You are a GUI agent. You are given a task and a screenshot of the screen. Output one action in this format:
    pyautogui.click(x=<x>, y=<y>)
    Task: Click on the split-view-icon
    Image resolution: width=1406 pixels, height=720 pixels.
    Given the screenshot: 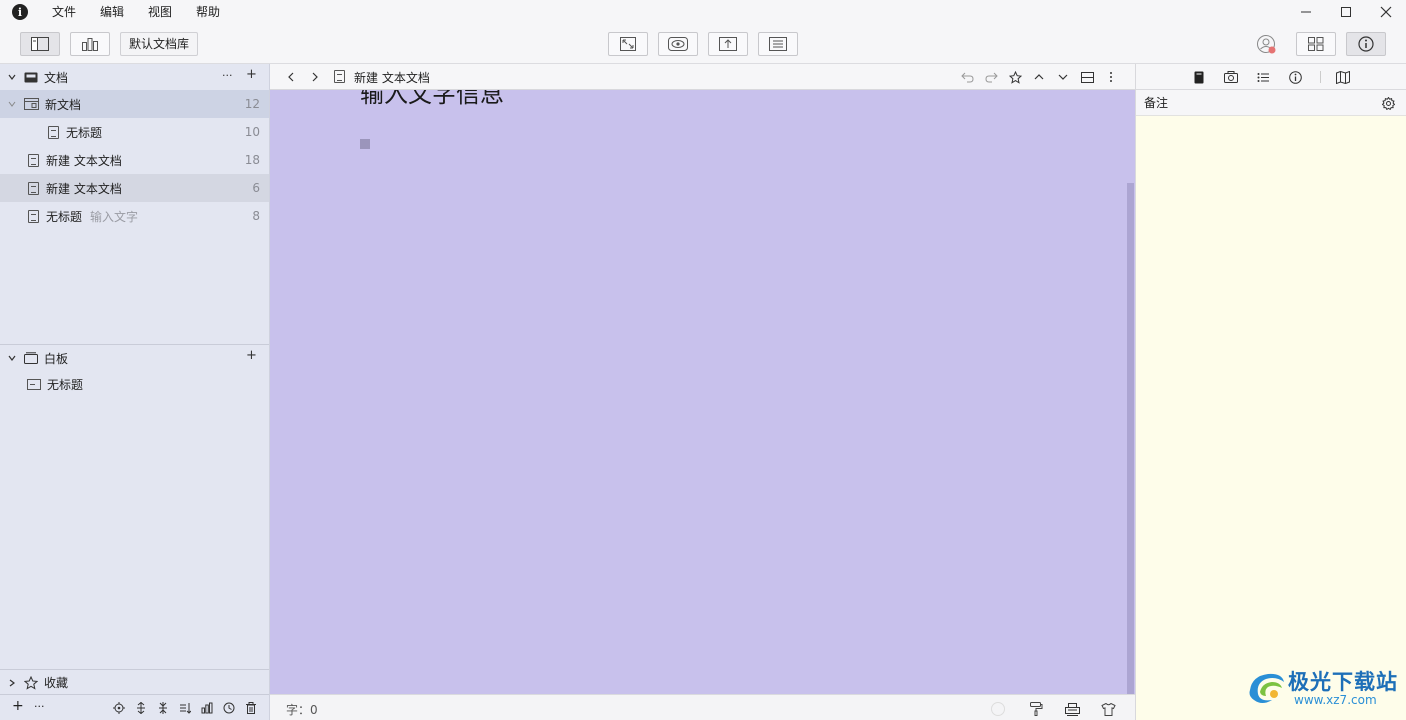 What is the action you would take?
    pyautogui.click(x=1087, y=77)
    